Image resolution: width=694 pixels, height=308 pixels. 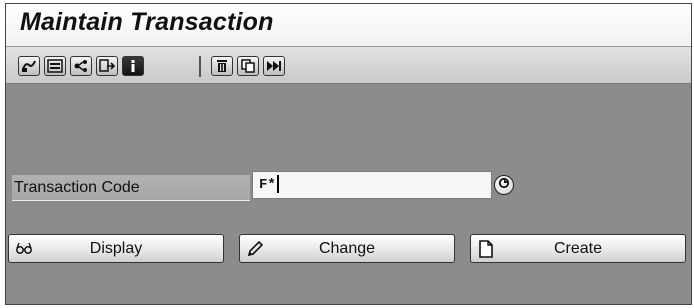 What do you see at coordinates (200, 66) in the screenshot?
I see `toolbar-separator` at bounding box center [200, 66].